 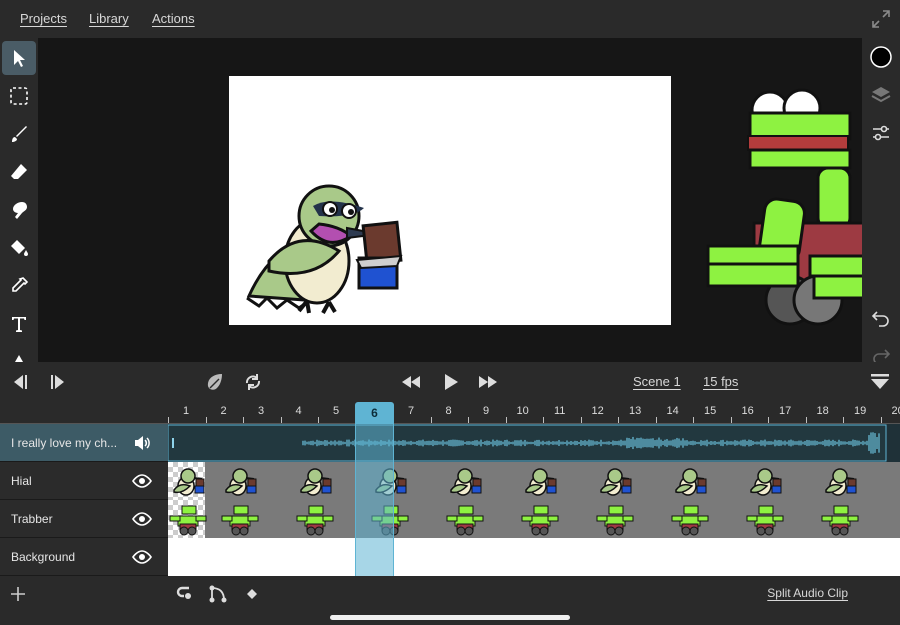 What do you see at coordinates (299, 411) in the screenshot?
I see `frame-number: 4` at bounding box center [299, 411].